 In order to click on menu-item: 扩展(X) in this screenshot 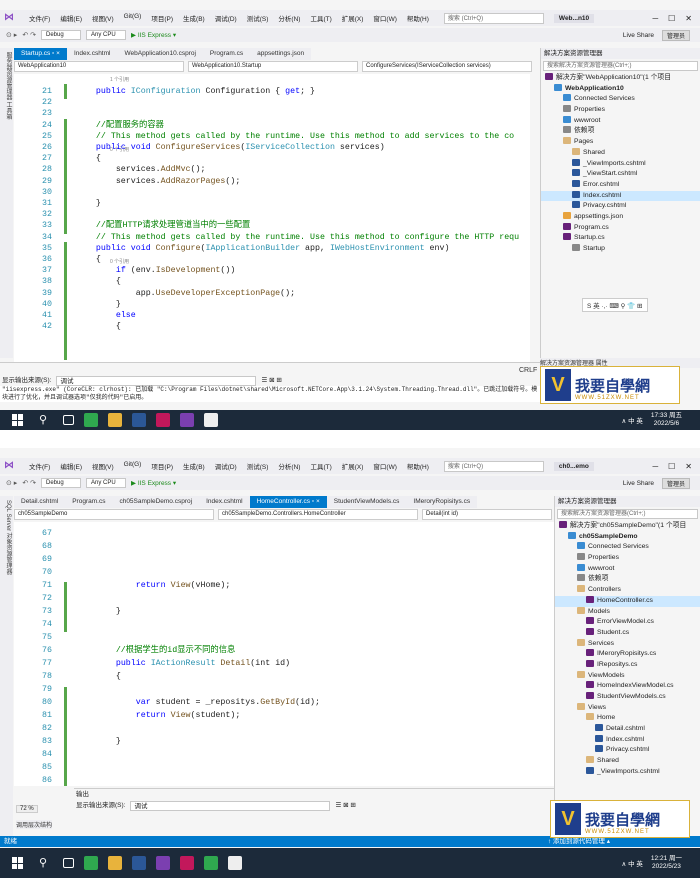, I will do `click(353, 18)`.